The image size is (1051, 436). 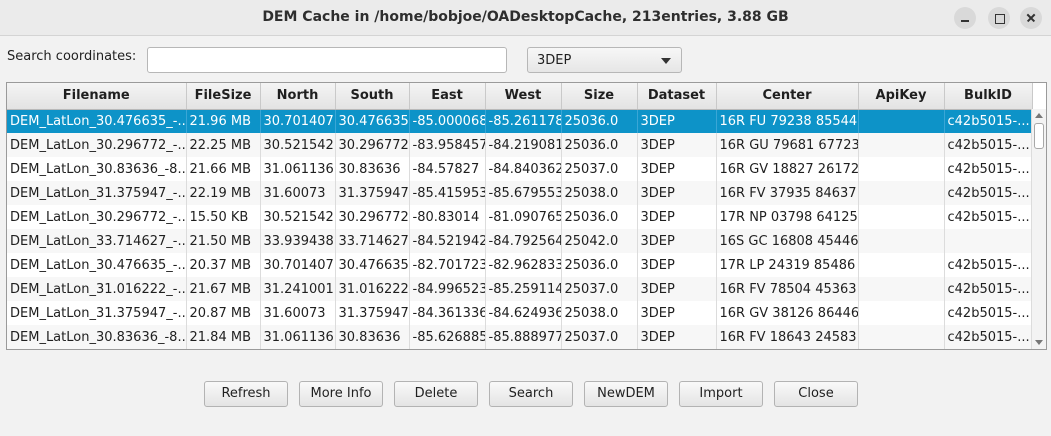 What do you see at coordinates (787, 217) in the screenshot?
I see `cell-center: 17R NP 03798 64125` at bounding box center [787, 217].